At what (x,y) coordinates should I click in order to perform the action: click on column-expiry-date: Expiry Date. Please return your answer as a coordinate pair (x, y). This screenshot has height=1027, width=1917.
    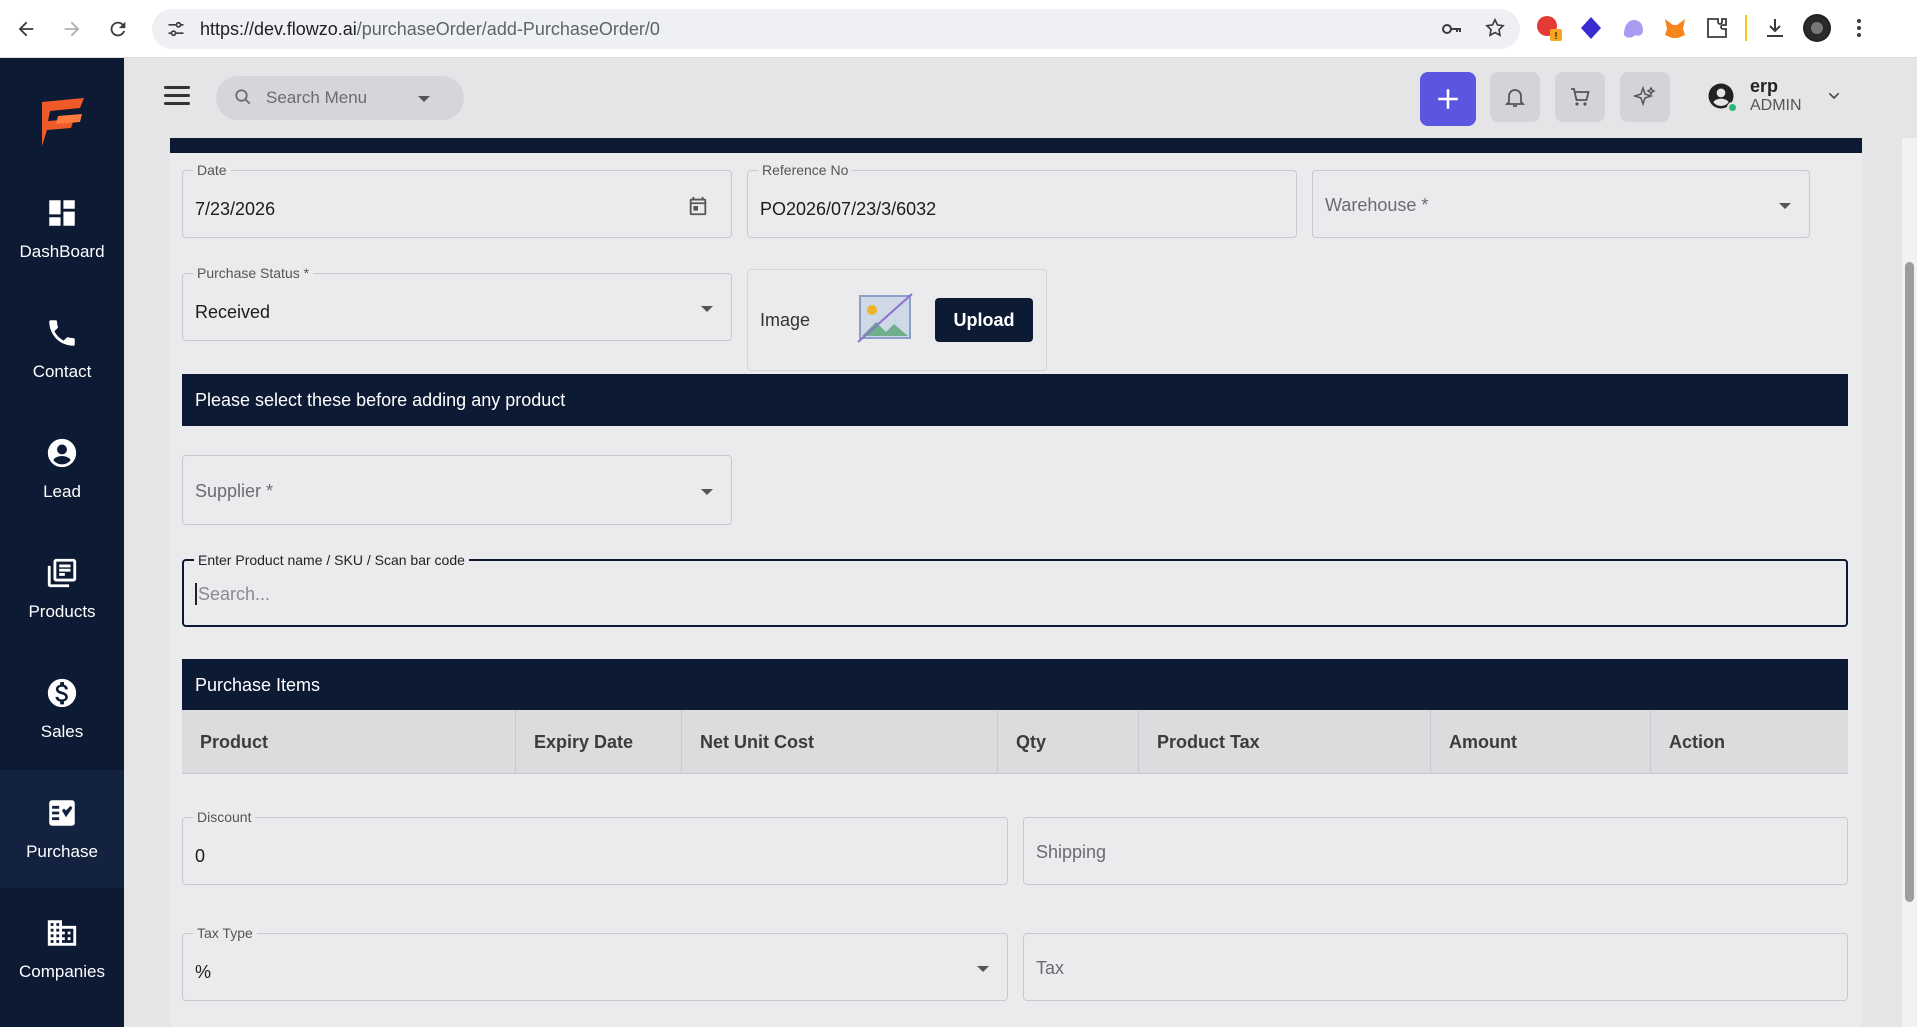
    Looking at the image, I should click on (599, 742).